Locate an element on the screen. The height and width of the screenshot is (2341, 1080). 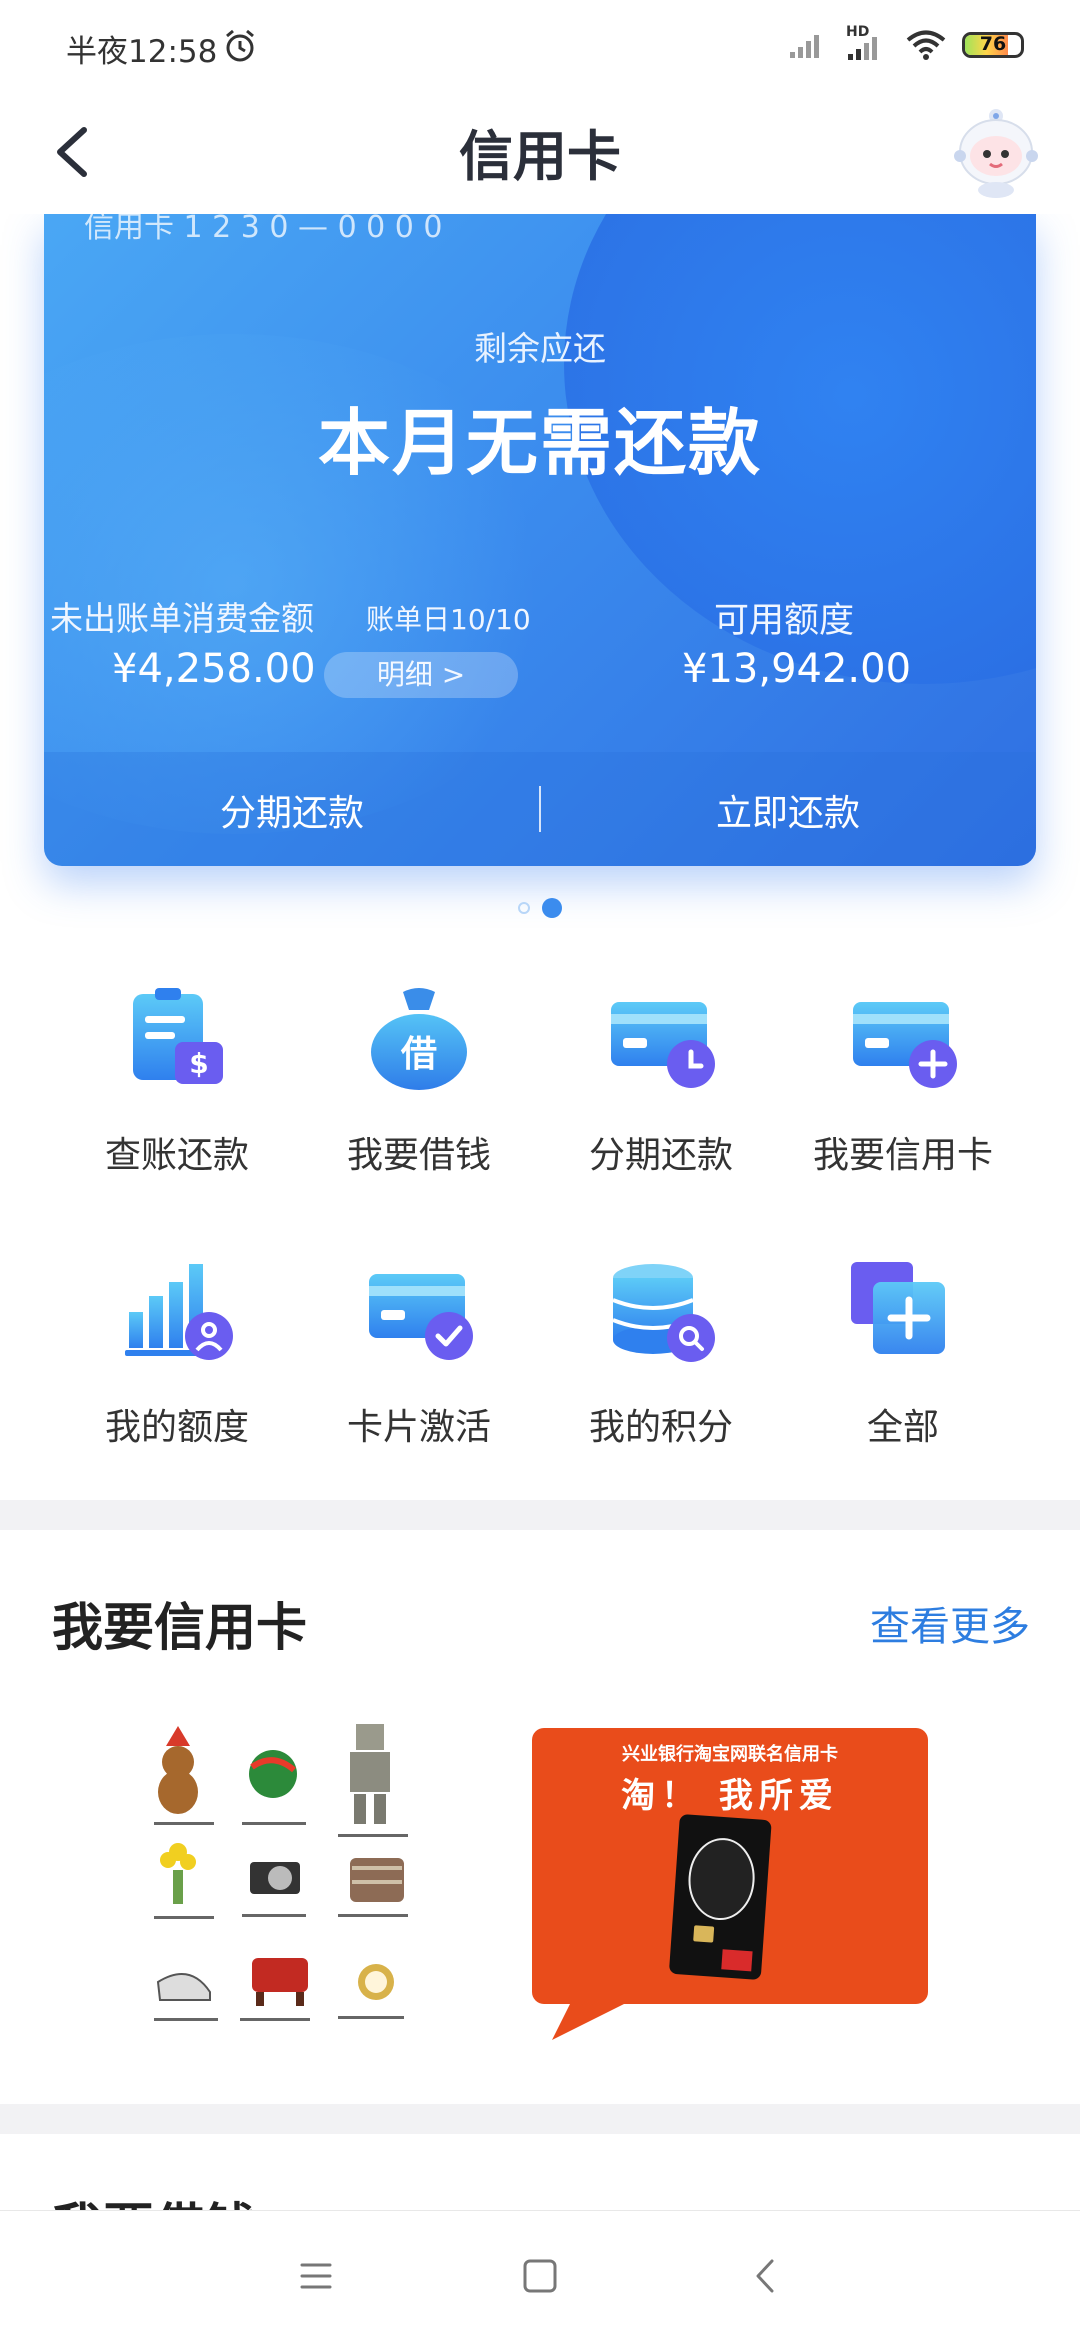
remaining-label: 剩余应还 is located at coordinates (540, 348).